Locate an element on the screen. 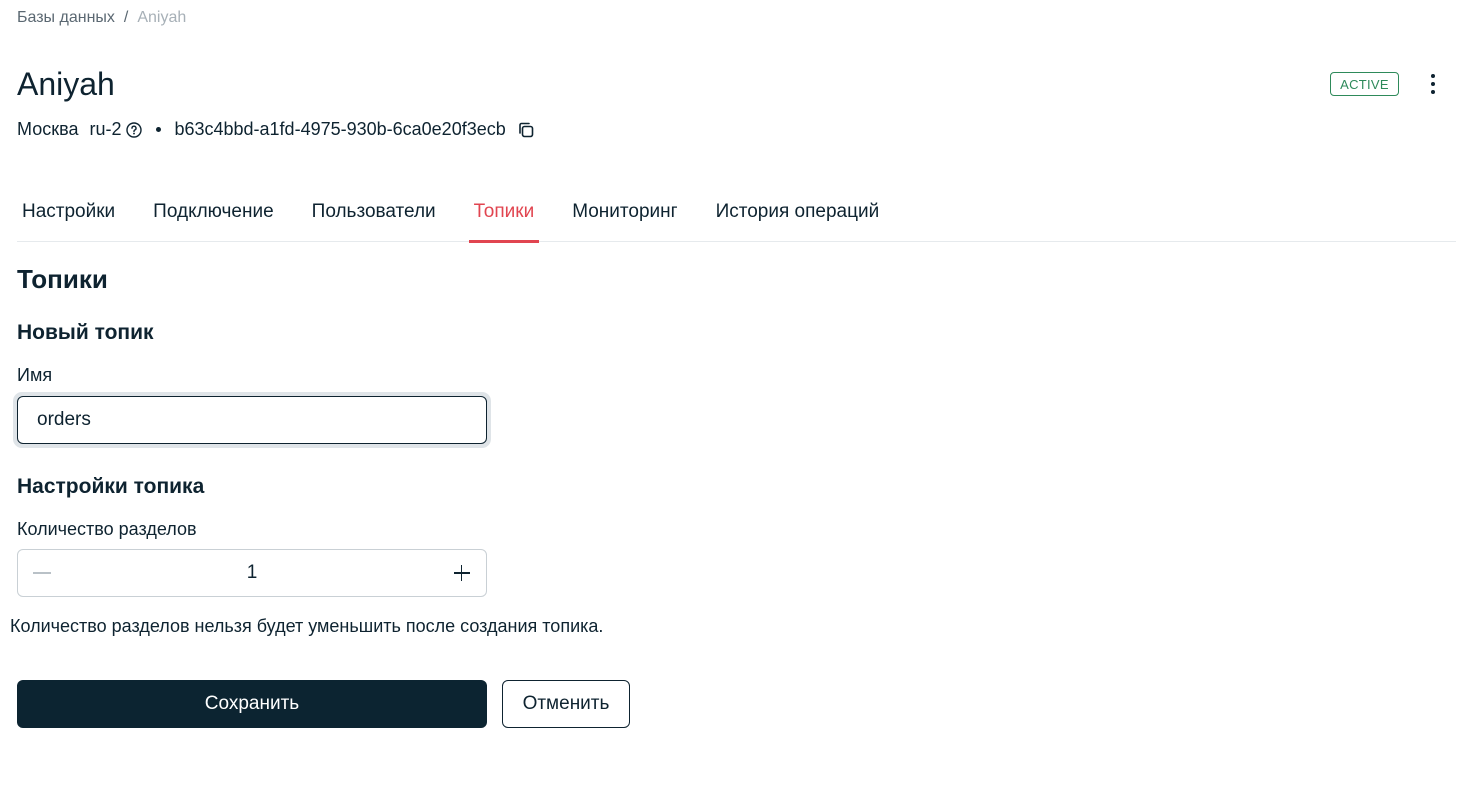  minus-icon is located at coordinates (42, 573).